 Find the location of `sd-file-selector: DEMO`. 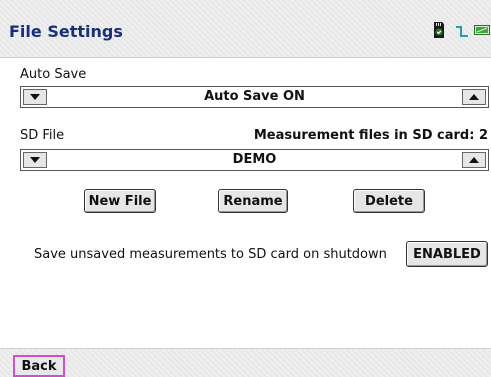

sd-file-selector: DEMO is located at coordinates (254, 160).